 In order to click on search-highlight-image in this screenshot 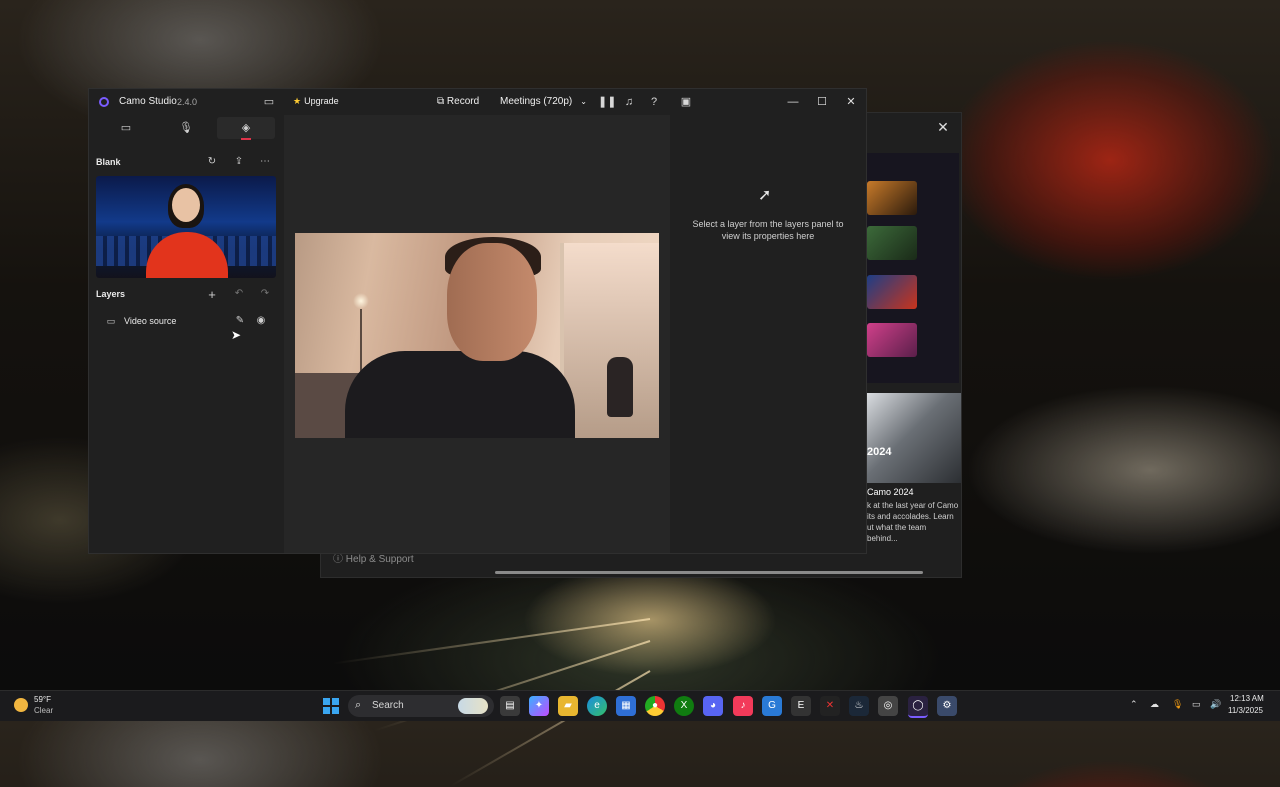, I will do `click(473, 706)`.